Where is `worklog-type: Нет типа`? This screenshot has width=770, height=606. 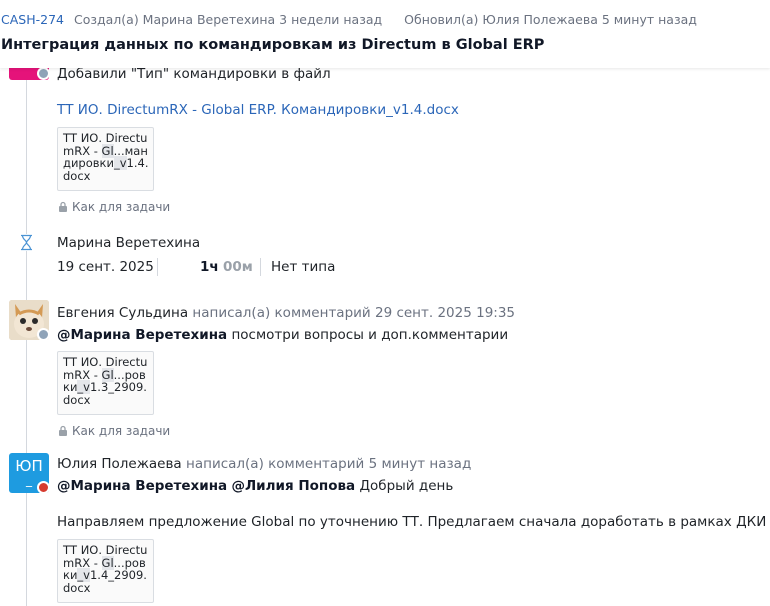 worklog-type: Нет типа is located at coordinates (303, 267).